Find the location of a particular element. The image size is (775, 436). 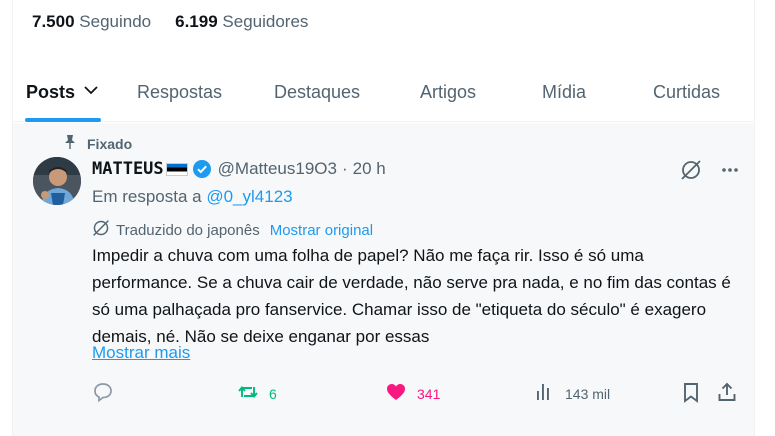

verified-badge-icon is located at coordinates (202, 169).